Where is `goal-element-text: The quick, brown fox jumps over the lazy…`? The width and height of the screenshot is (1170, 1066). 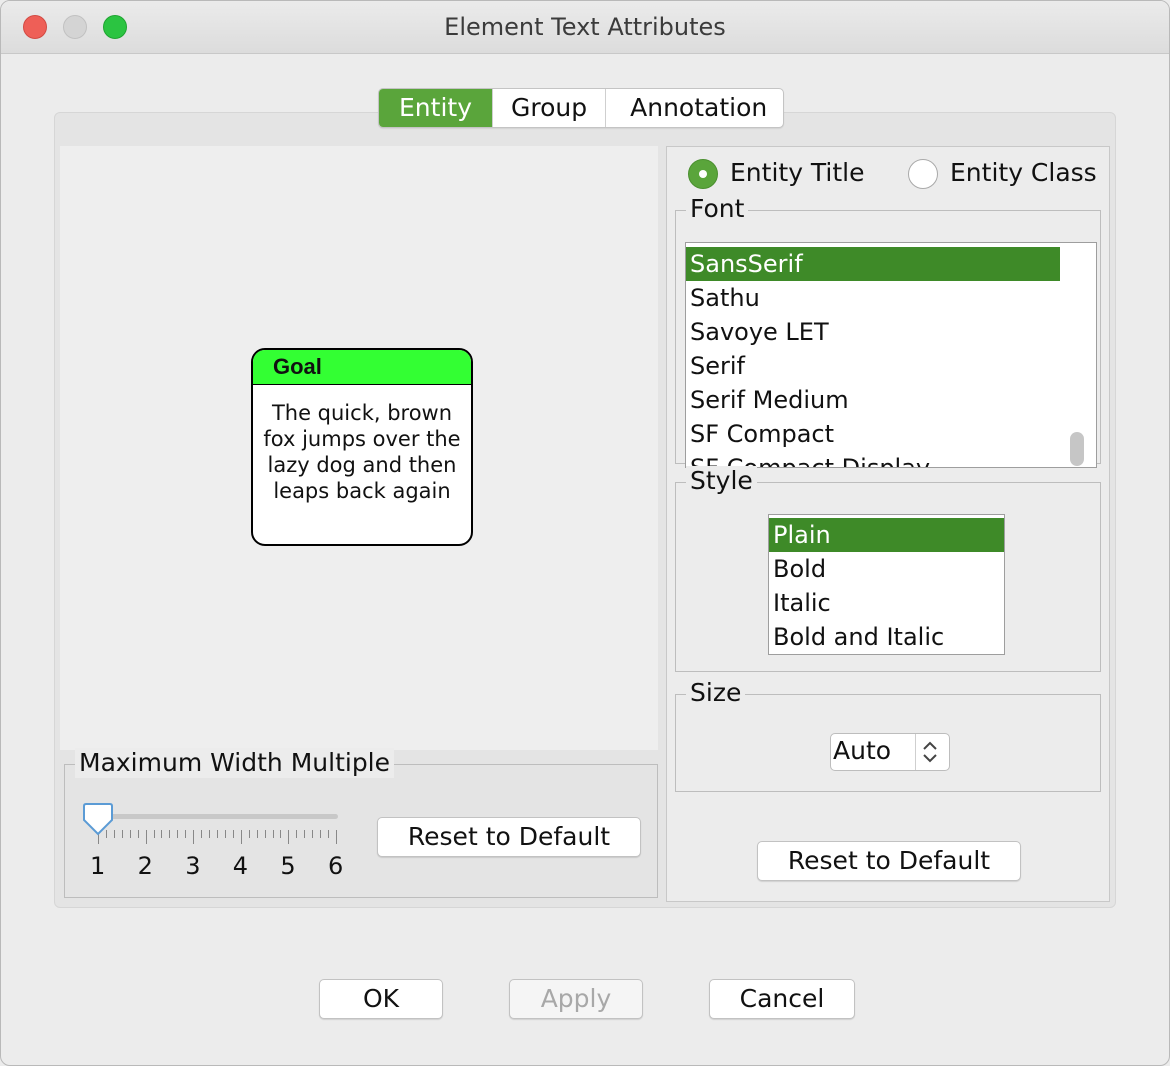
goal-element-text: The quick, brown fox jumps over the lazy… is located at coordinates (362, 452).